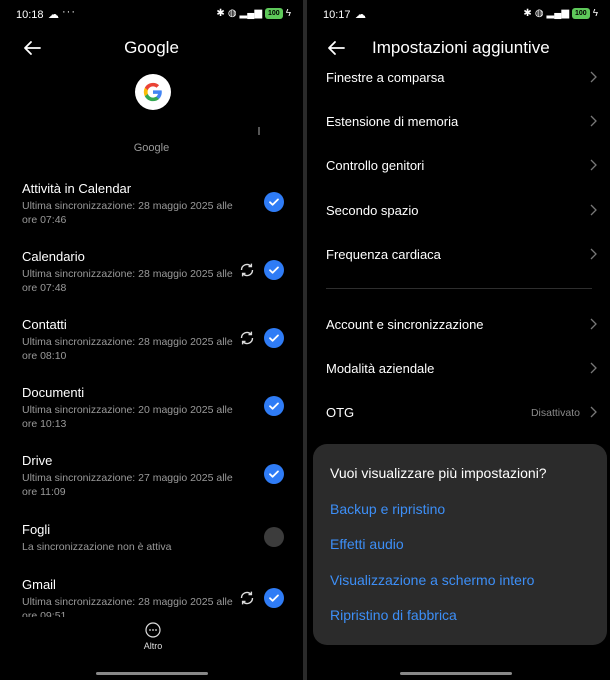 The width and height of the screenshot is (610, 680). What do you see at coordinates (53, 392) in the screenshot?
I see `sync-item-name: Documenti` at bounding box center [53, 392].